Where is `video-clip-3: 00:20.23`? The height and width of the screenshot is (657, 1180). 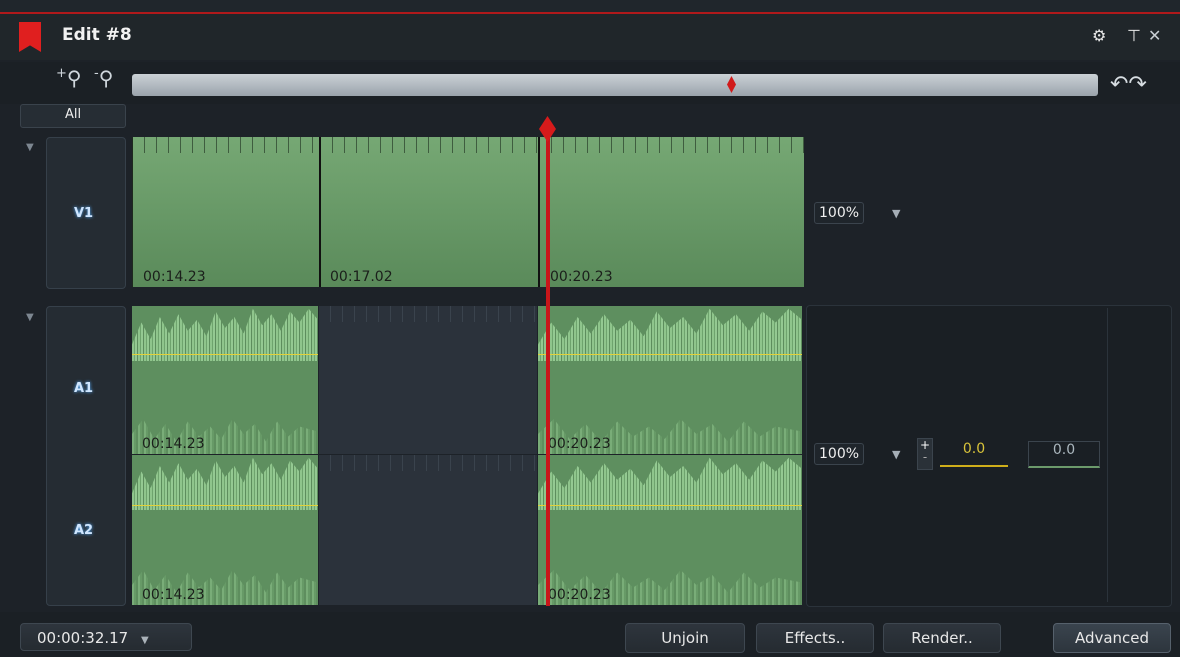
video-clip-3: 00:20.23 is located at coordinates (671, 212).